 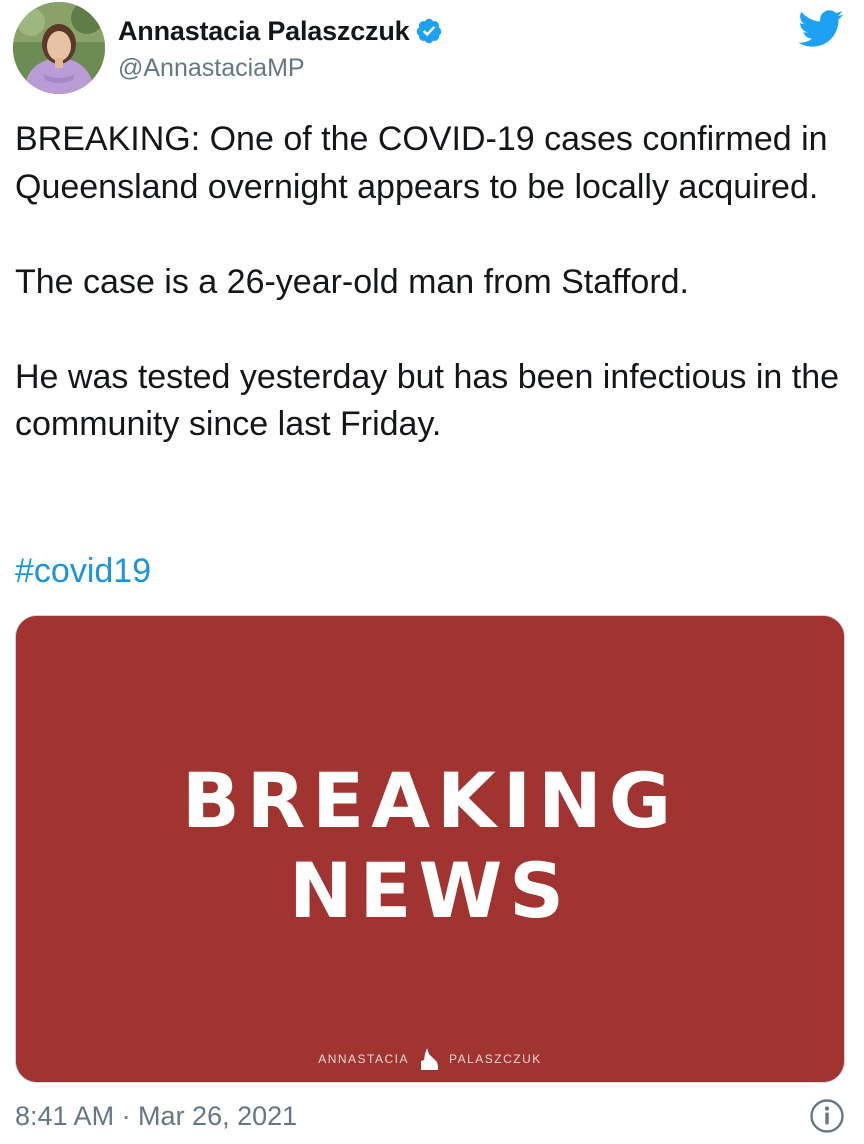 What do you see at coordinates (429, 31) in the screenshot?
I see `verified-badge-icon` at bounding box center [429, 31].